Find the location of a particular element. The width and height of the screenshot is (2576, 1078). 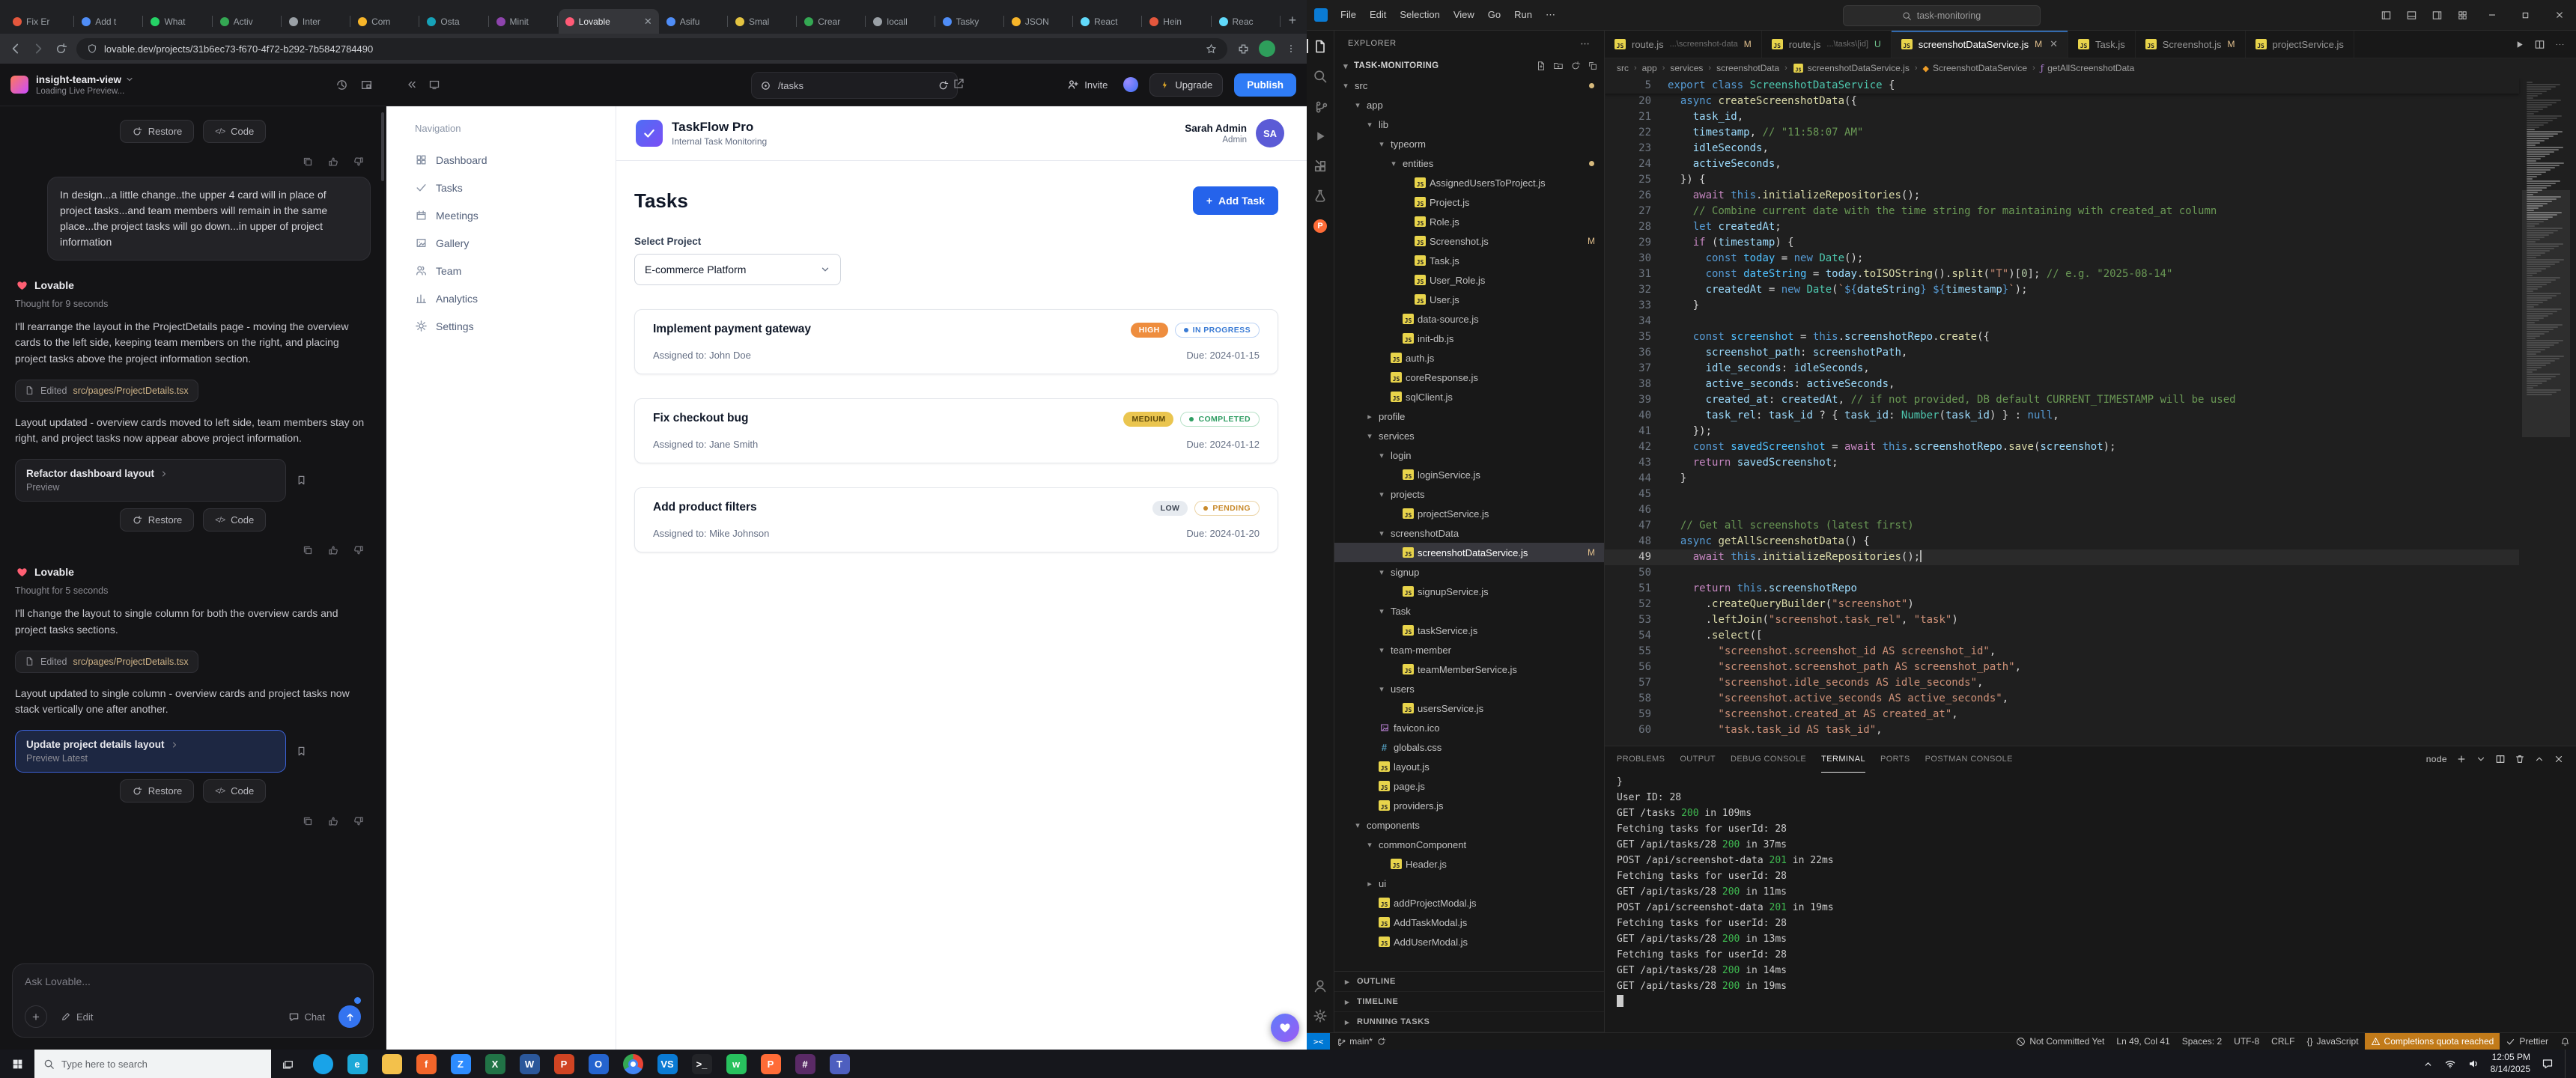

formatter-item: Prettier is located at coordinates (2527, 1041).